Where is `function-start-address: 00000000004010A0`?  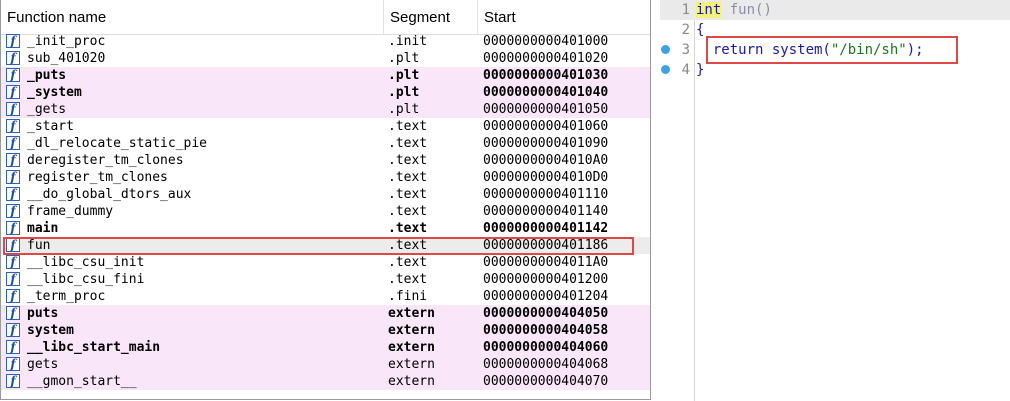 function-start-address: 00000000004010A0 is located at coordinates (546, 160).